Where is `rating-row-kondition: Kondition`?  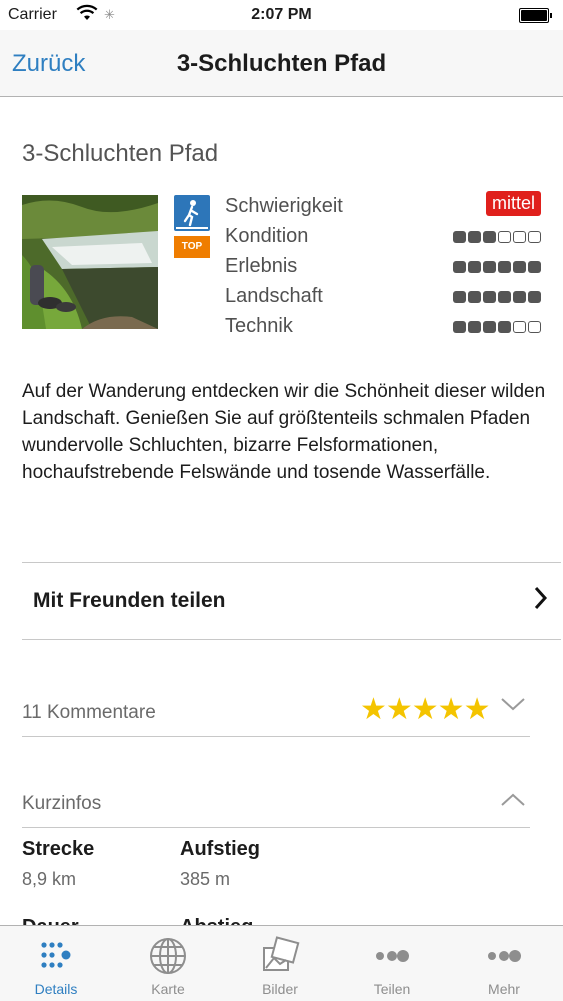
rating-row-kondition: Kondition is located at coordinates (385, 238).